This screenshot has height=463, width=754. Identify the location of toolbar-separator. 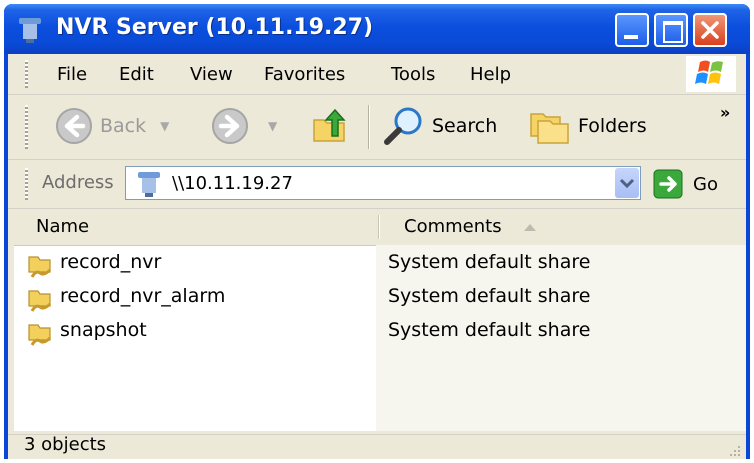
(368, 127).